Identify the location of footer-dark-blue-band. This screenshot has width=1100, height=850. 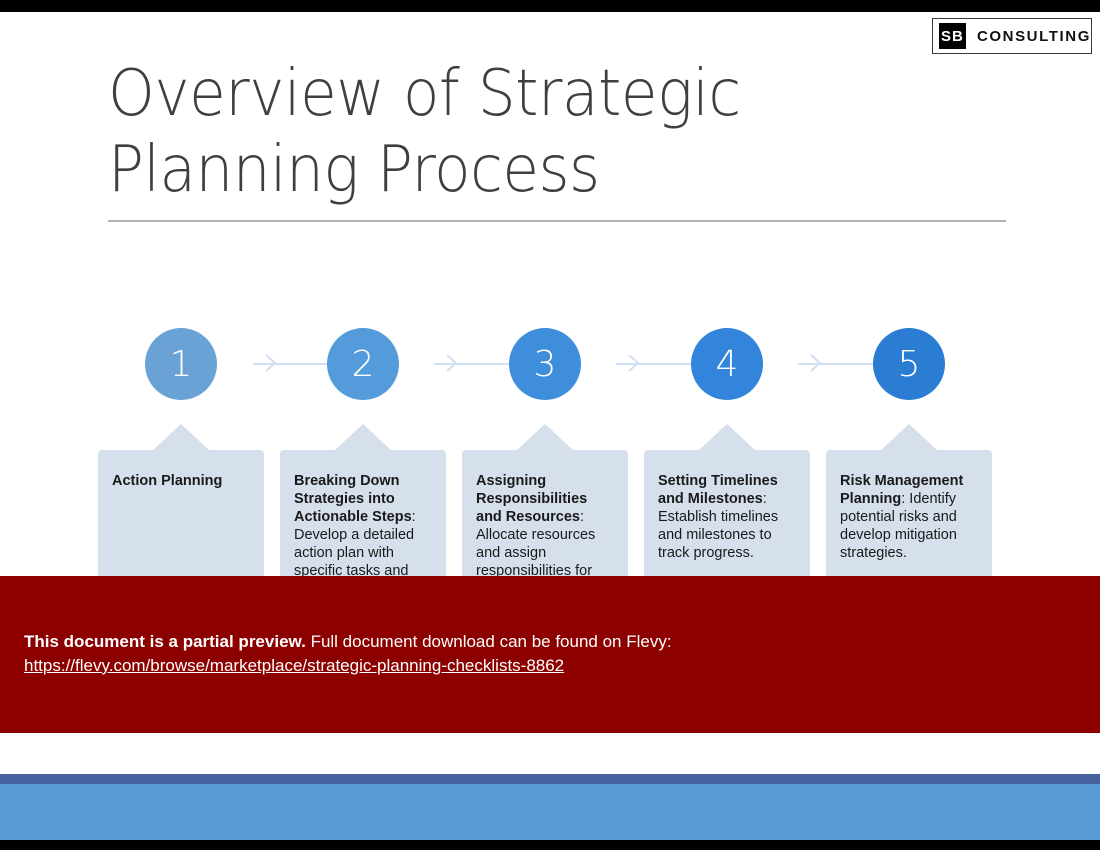
(550, 779).